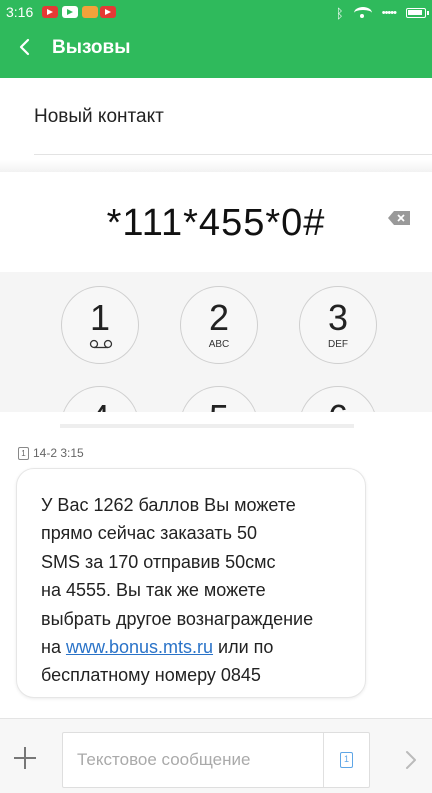 Image resolution: width=432 pixels, height=793 pixels. Describe the element at coordinates (219, 317) in the screenshot. I see `key-digit: 2` at that location.